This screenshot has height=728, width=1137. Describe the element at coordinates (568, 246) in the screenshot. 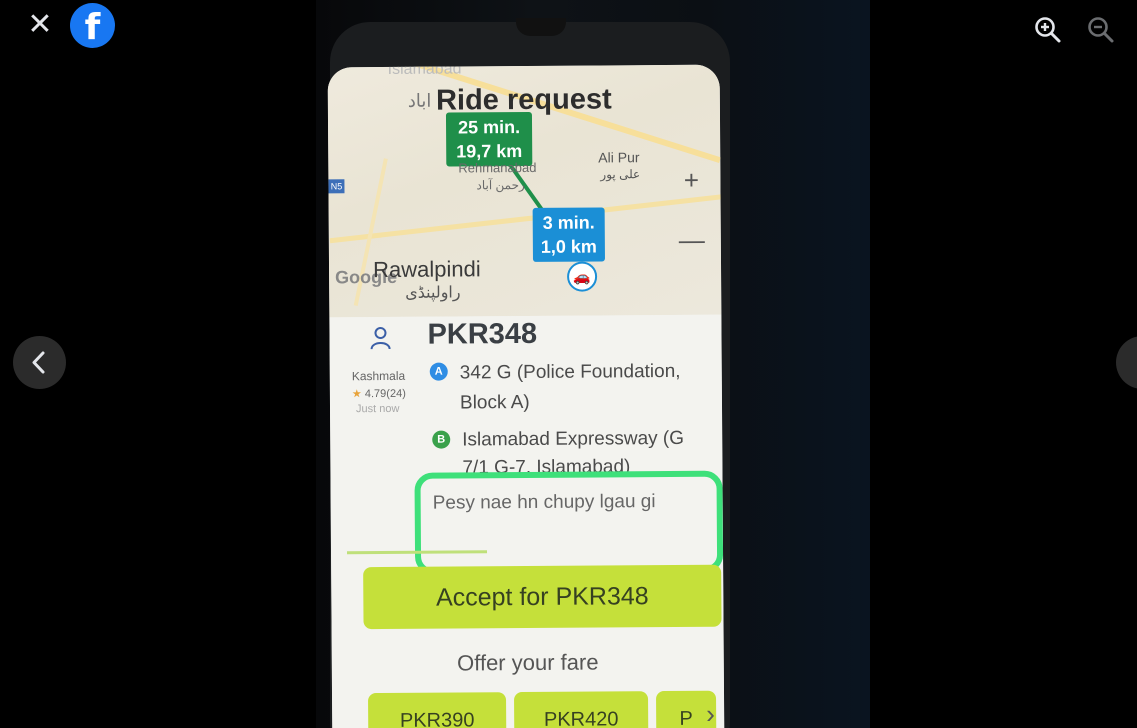

I see `eta-distance: 1,0 km` at that location.